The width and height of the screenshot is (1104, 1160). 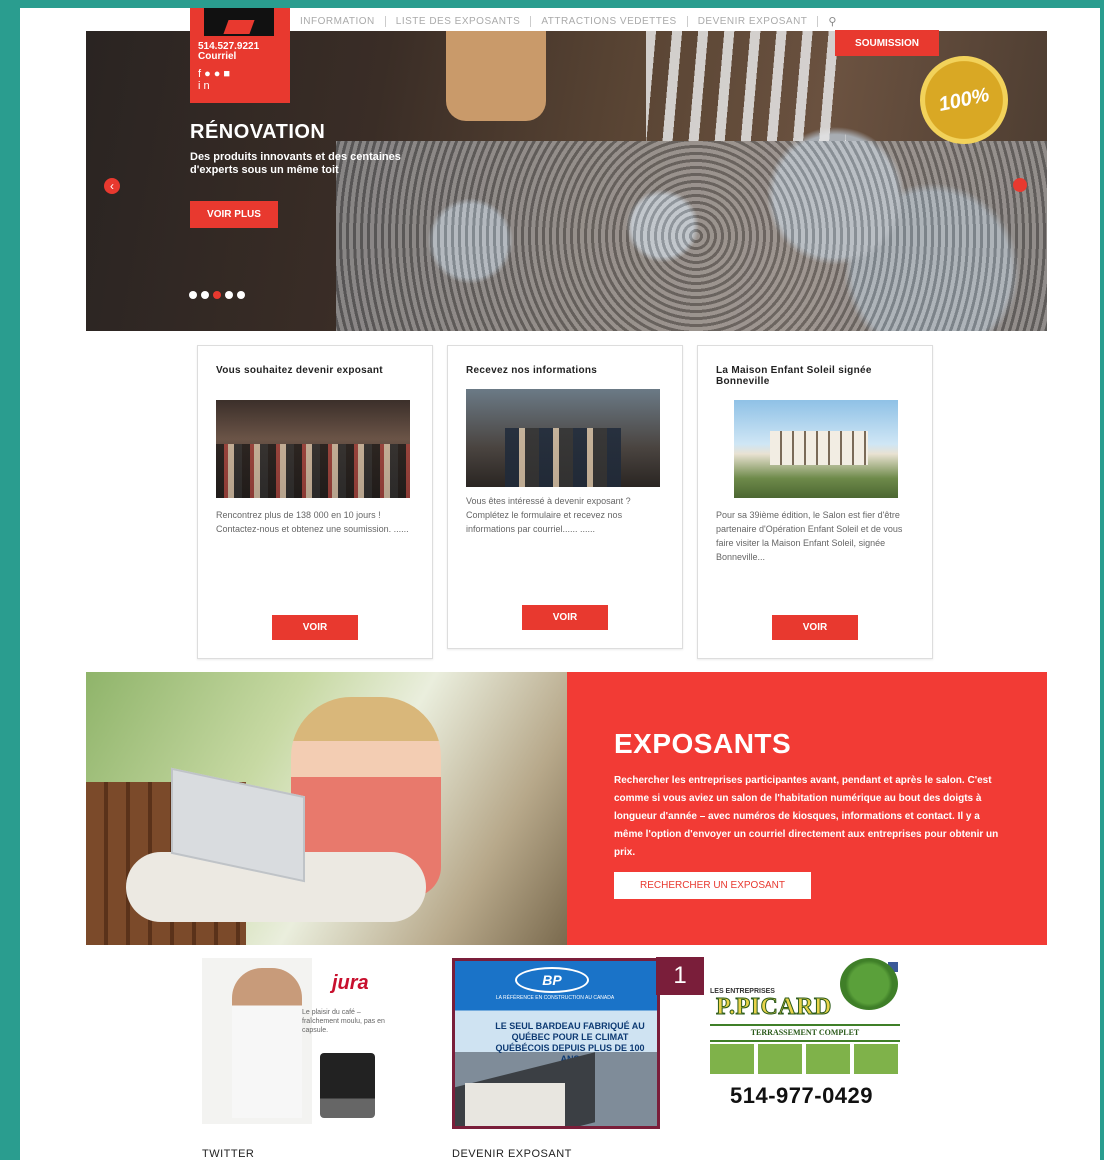 What do you see at coordinates (459, 21) in the screenshot?
I see `nav-exhibitors-list: LISTE DES EXPOSANTS` at bounding box center [459, 21].